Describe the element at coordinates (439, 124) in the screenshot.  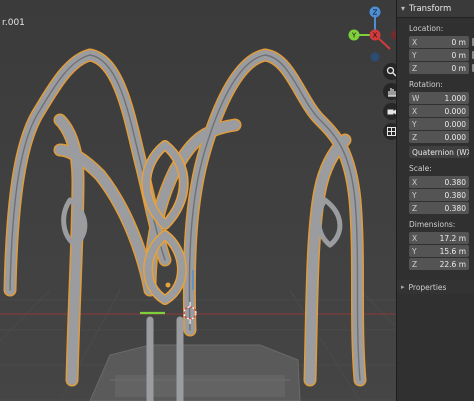
I see `rotation-y-field: Y 0.000` at that location.